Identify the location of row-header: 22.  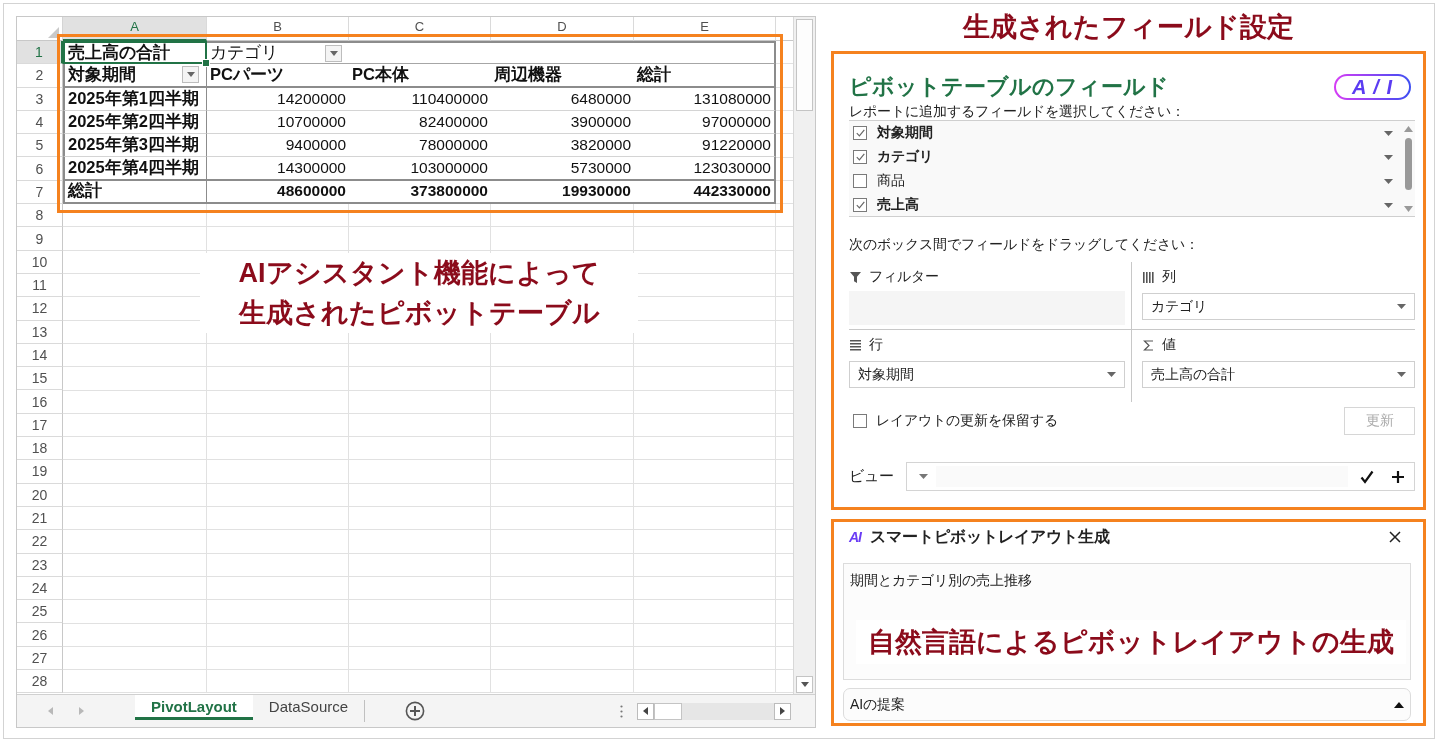
(40, 542).